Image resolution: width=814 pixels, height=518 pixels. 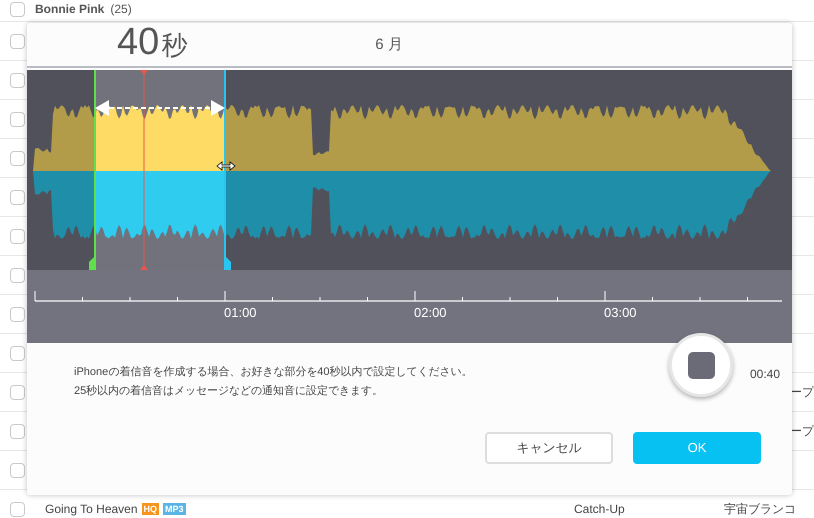 I want to click on format-badge: HQ, so click(x=151, y=509).